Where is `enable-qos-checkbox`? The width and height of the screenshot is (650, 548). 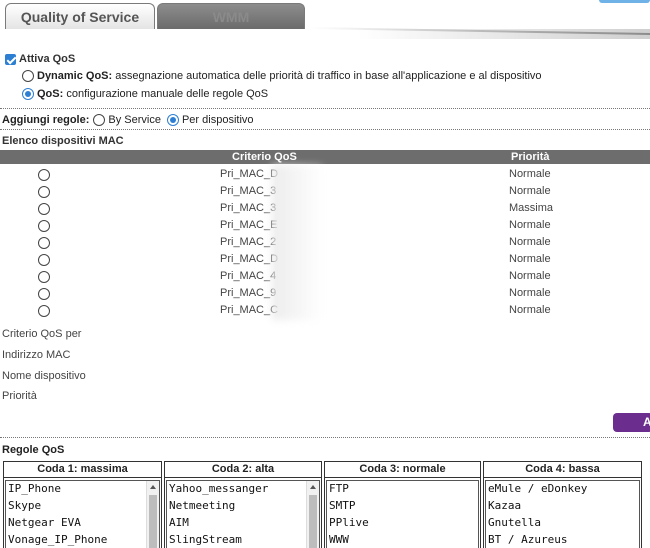
enable-qos-checkbox is located at coordinates (10, 59).